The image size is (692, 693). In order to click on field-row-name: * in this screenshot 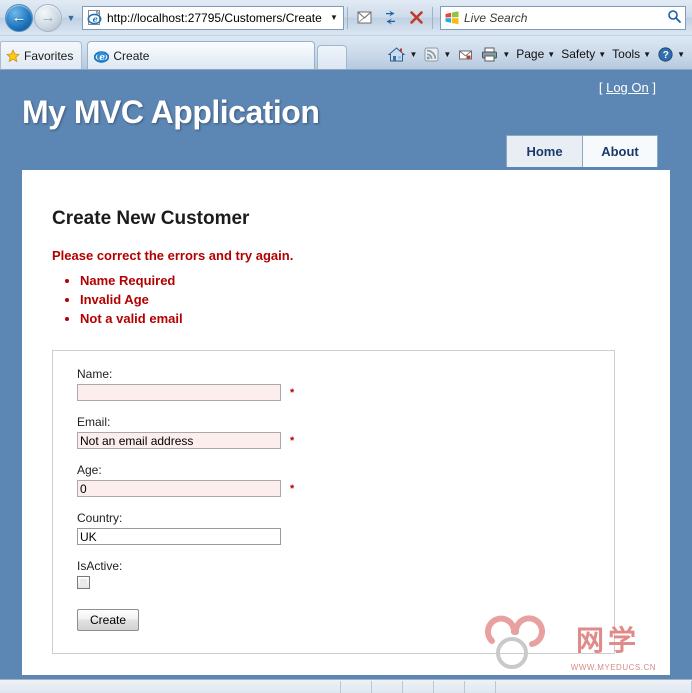, I will do `click(345, 399)`.